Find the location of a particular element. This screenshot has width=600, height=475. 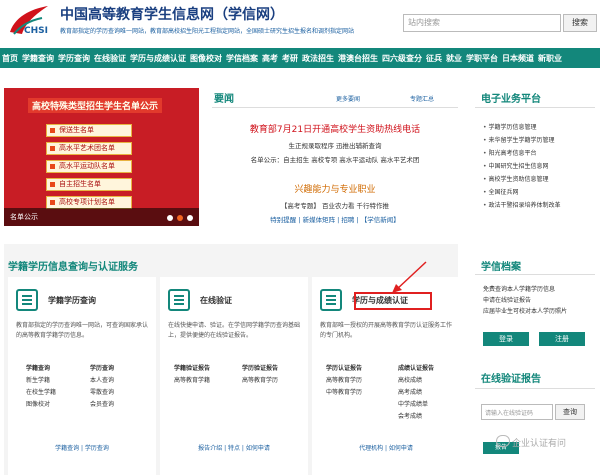

nav-item: 学信档案 is located at coordinates (242, 58).